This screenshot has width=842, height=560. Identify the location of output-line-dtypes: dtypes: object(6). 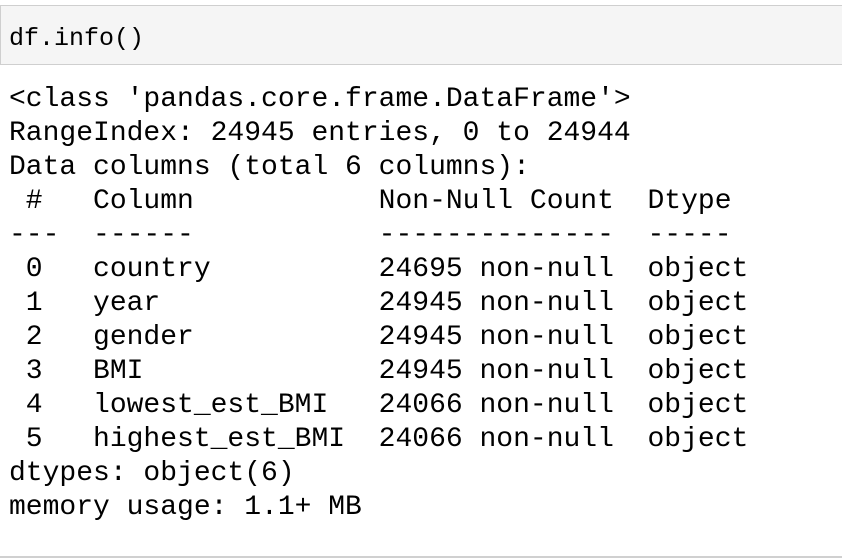
(152, 473).